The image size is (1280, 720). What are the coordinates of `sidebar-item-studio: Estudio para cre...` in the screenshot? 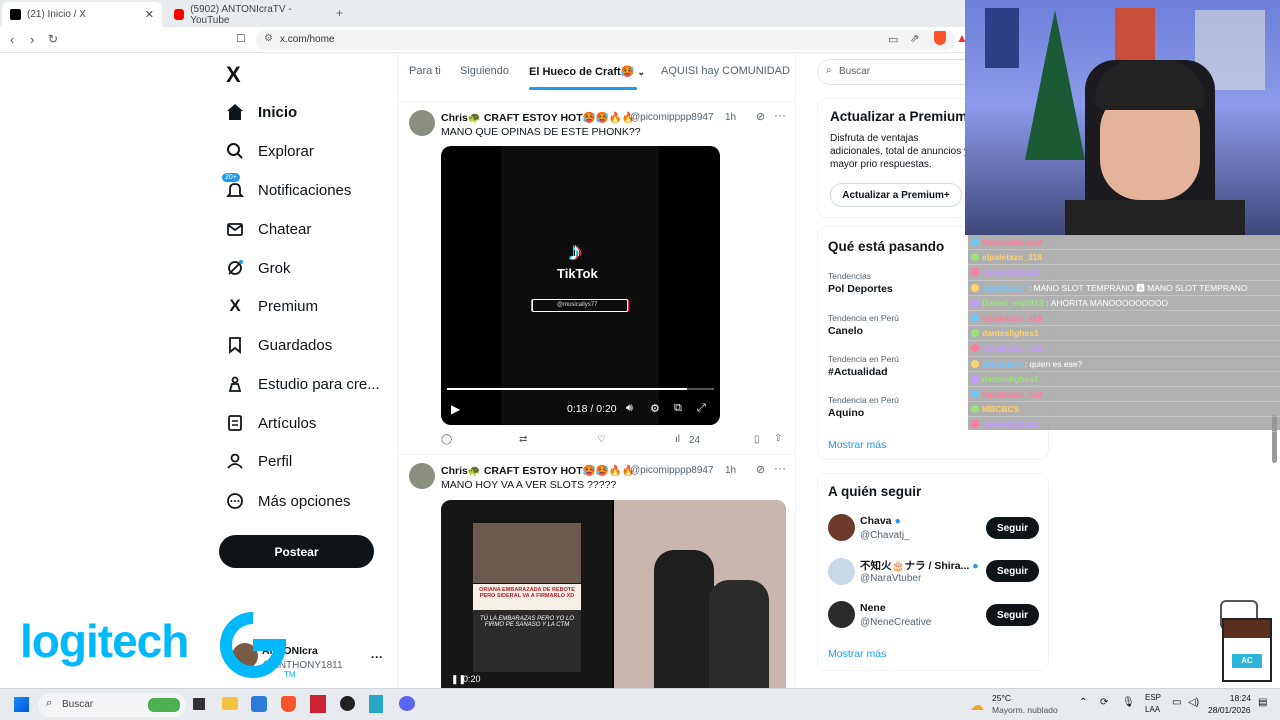 It's located at (303, 384).